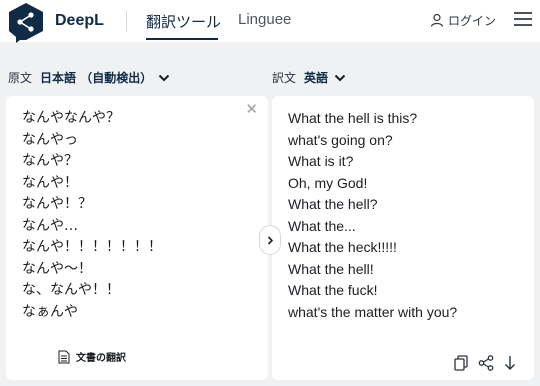 This screenshot has width=540, height=386. What do you see at coordinates (510, 363) in the screenshot?
I see `download-icon` at bounding box center [510, 363].